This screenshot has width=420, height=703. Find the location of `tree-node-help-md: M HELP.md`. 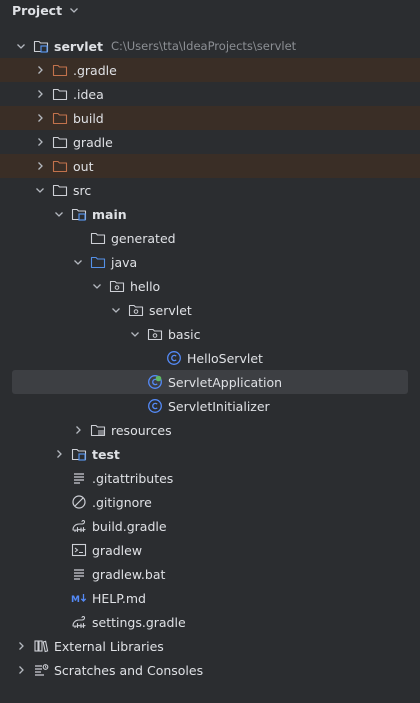

tree-node-help-md: M HELP.md is located at coordinates (210, 598).